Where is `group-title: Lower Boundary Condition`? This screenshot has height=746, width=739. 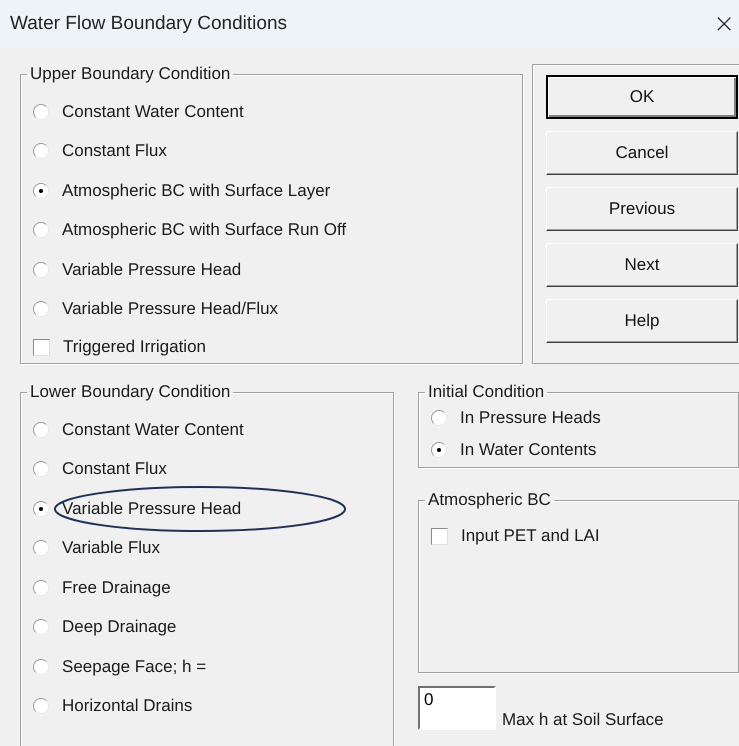
group-title: Lower Boundary Condition is located at coordinates (130, 392).